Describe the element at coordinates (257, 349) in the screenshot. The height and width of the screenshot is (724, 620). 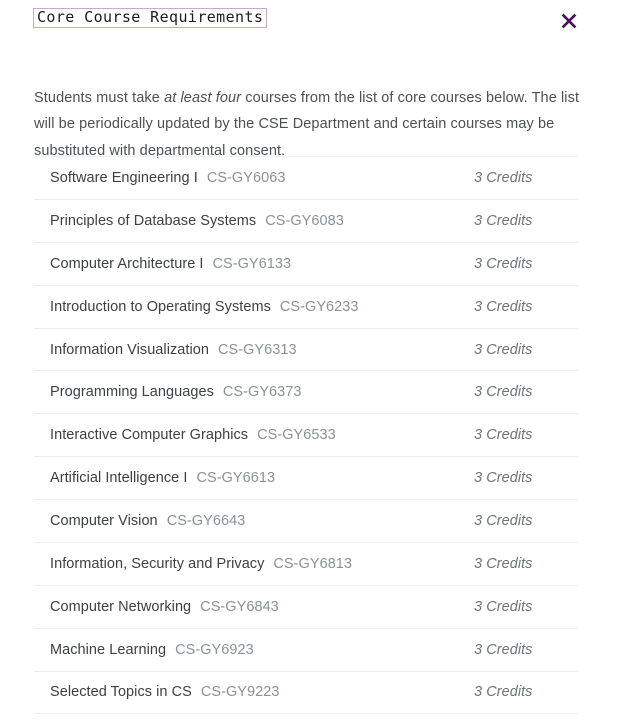
I see `course-code: CS-GY6313` at that location.